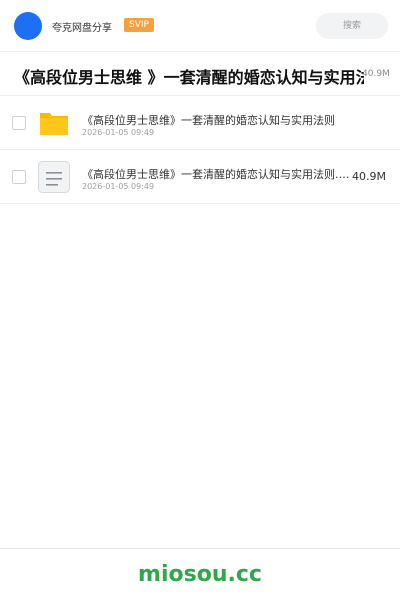 Image resolution: width=400 pixels, height=600 pixels. What do you see at coordinates (200, 548) in the screenshot?
I see `footer-divider` at bounding box center [200, 548].